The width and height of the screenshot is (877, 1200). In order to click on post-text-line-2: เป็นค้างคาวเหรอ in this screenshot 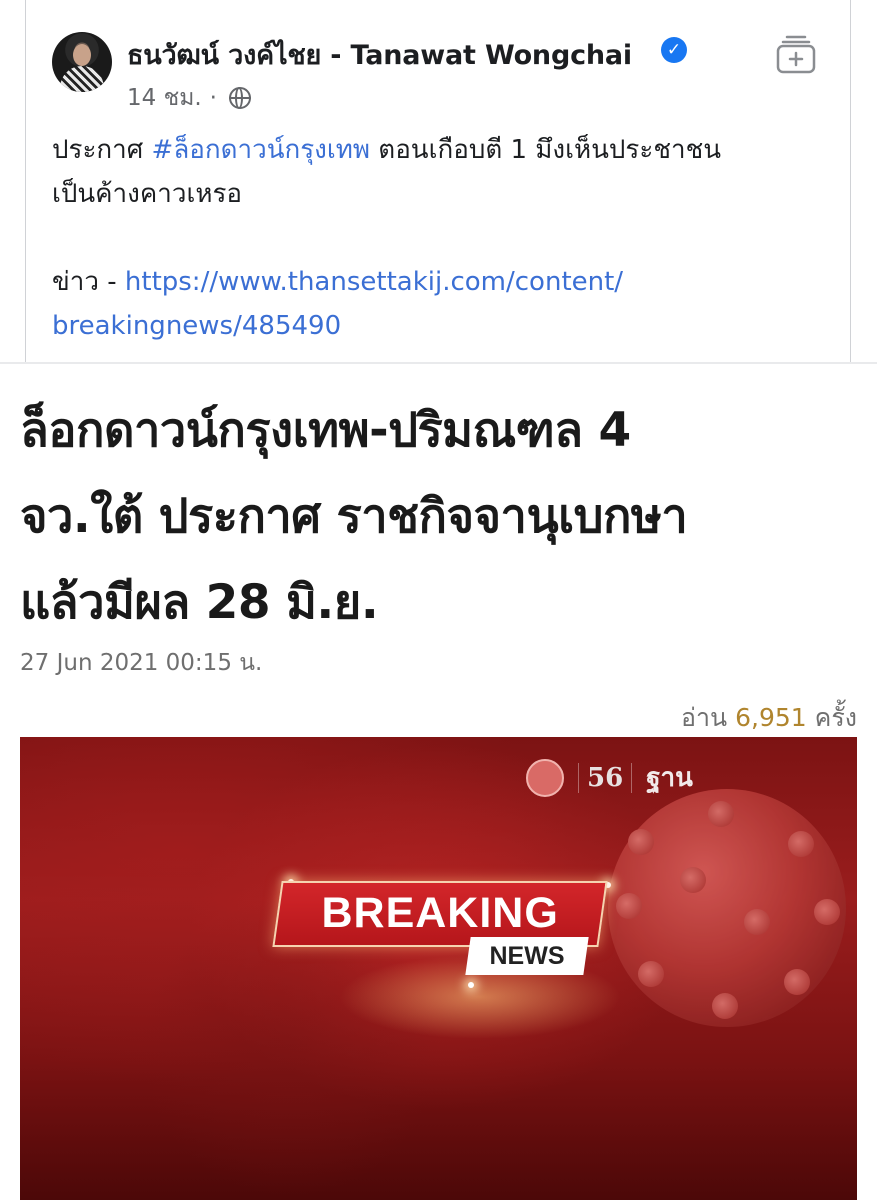, I will do `click(147, 194)`.